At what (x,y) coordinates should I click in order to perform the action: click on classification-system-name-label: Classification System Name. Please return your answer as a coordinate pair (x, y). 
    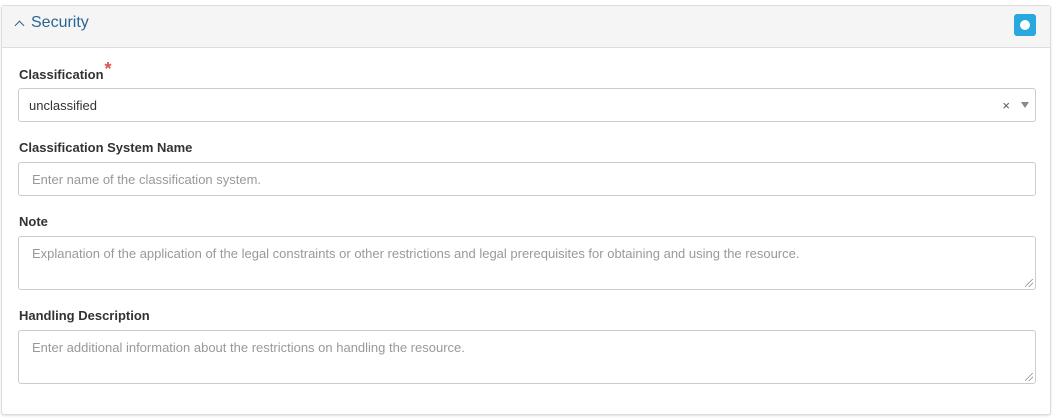
    Looking at the image, I should click on (106, 147).